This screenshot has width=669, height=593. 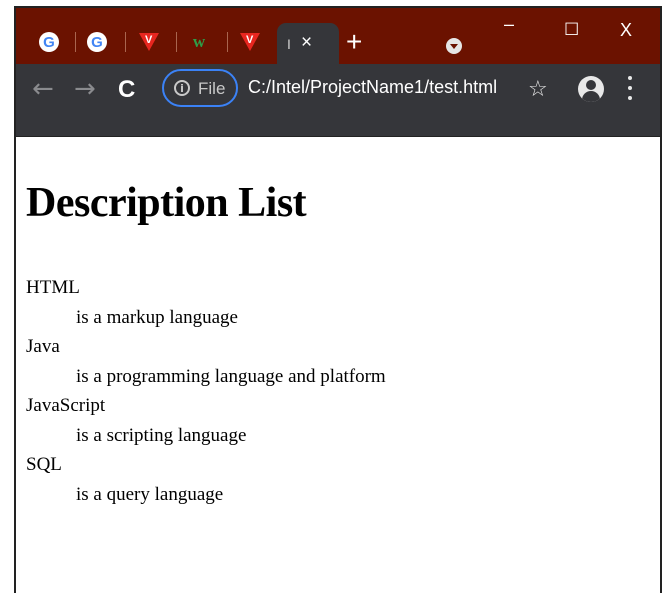 I want to click on tab-search-icon, so click(x=454, y=46).